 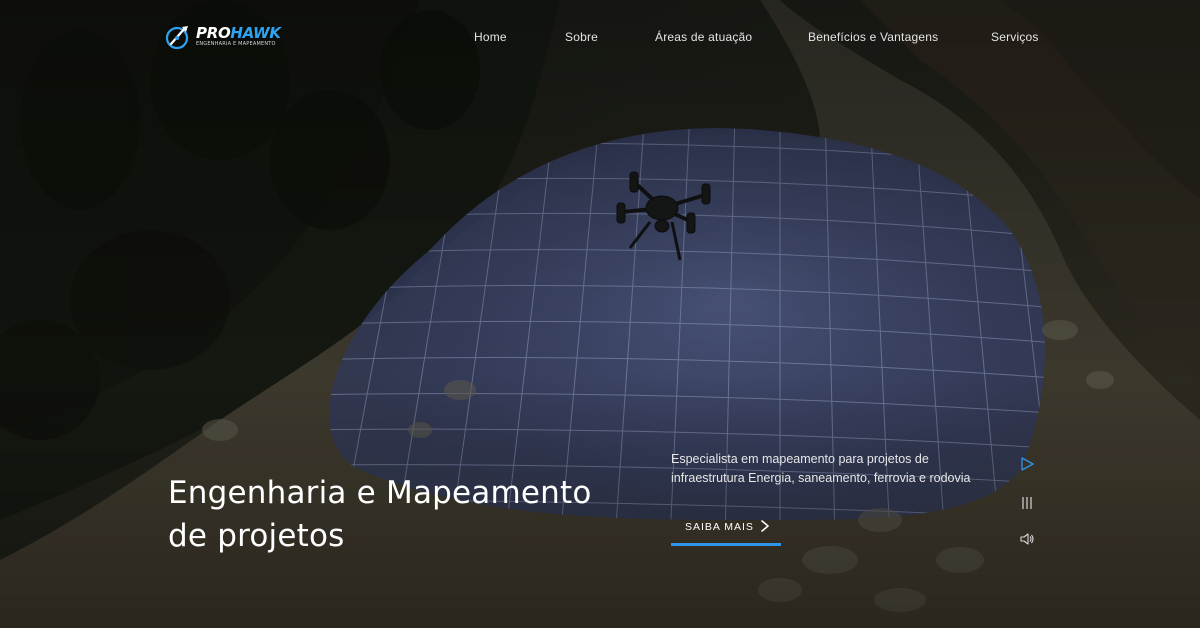 I want to click on nav-item-sobre: Sobre, so click(x=581, y=37).